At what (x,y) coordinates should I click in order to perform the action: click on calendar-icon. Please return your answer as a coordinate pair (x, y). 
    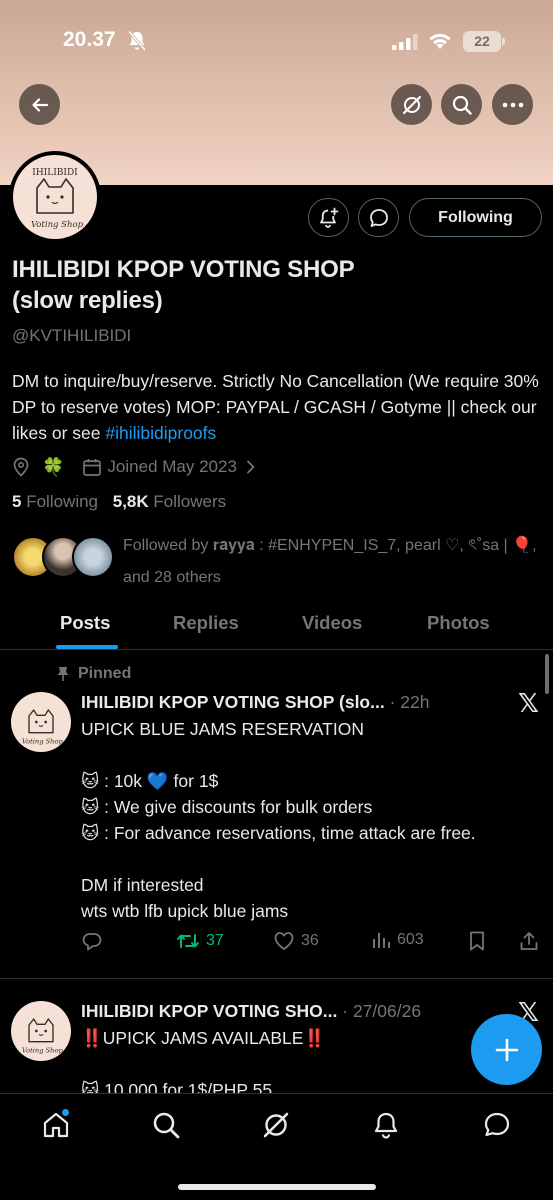
    Looking at the image, I should click on (92, 467).